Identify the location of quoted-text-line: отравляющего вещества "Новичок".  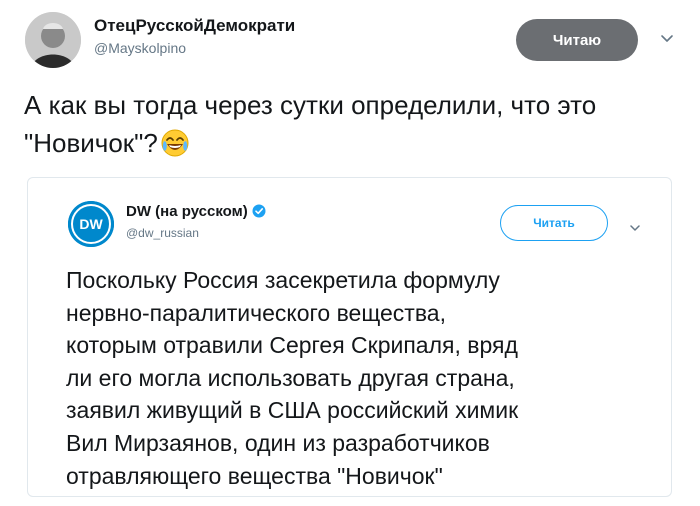
(254, 475).